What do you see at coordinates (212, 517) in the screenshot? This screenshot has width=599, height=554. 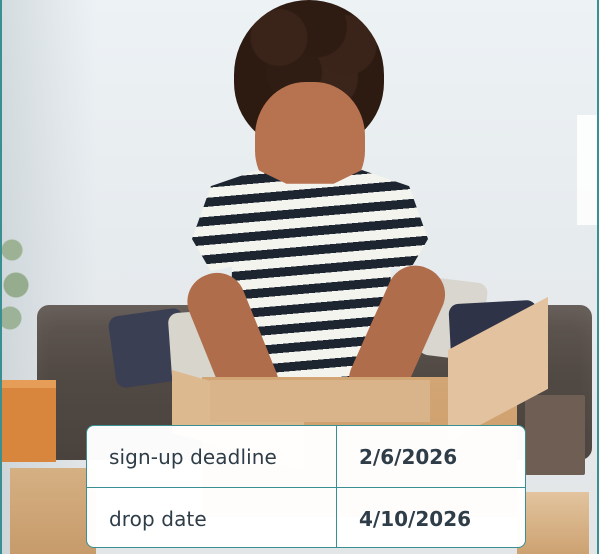 I see `drop-date-label: drop date` at bounding box center [212, 517].